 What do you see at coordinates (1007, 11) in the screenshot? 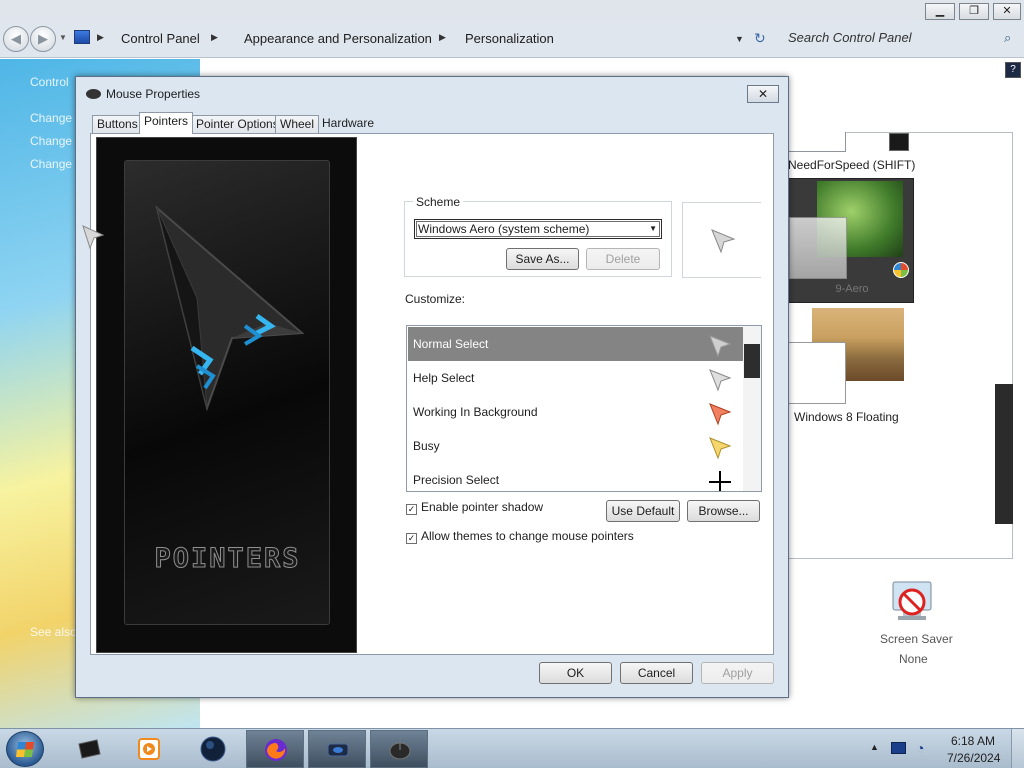
I see `close-window-button: ✕` at bounding box center [1007, 11].